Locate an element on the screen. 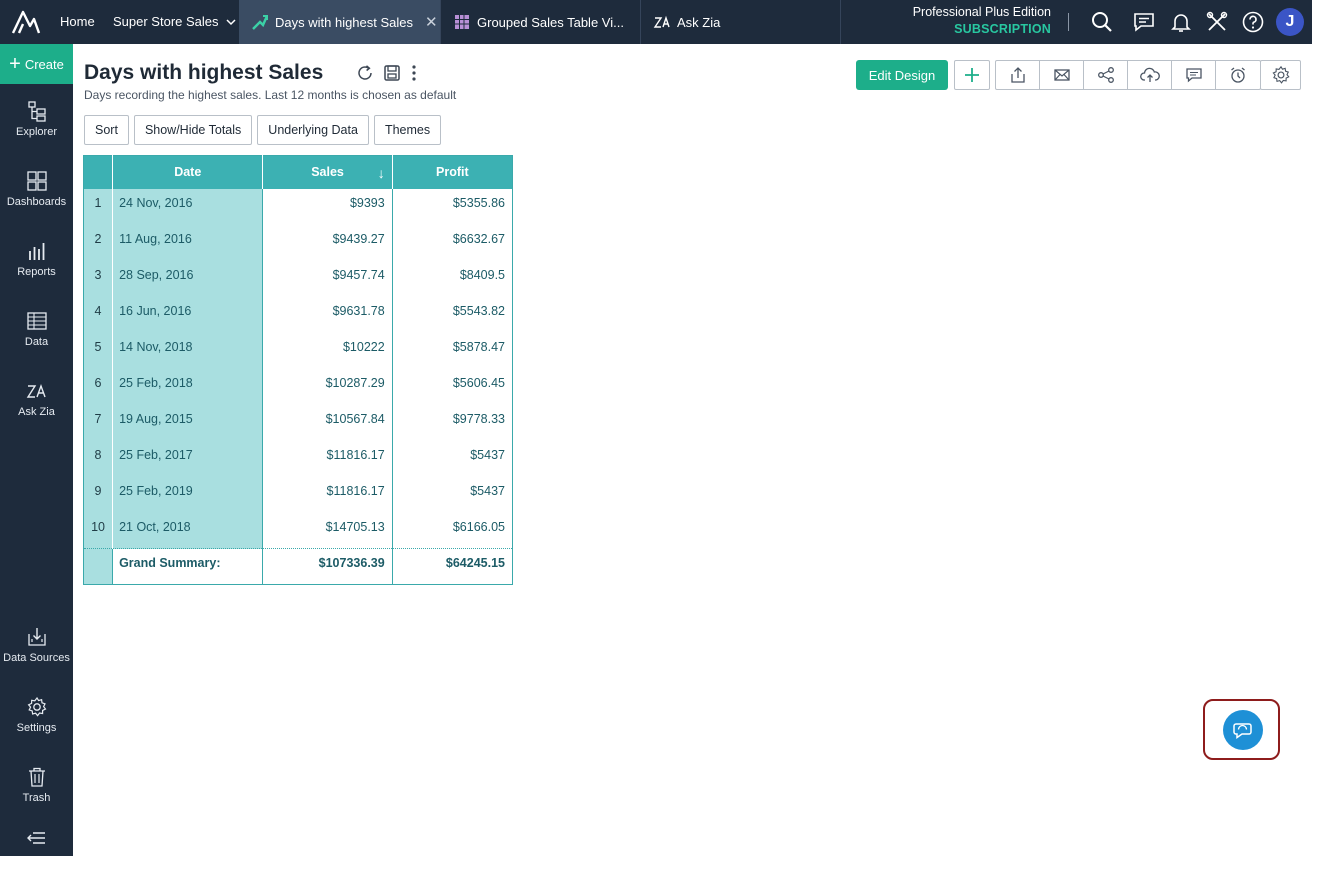 This screenshot has height=871, width=1327. sales-cell: $10222 is located at coordinates (327, 350).